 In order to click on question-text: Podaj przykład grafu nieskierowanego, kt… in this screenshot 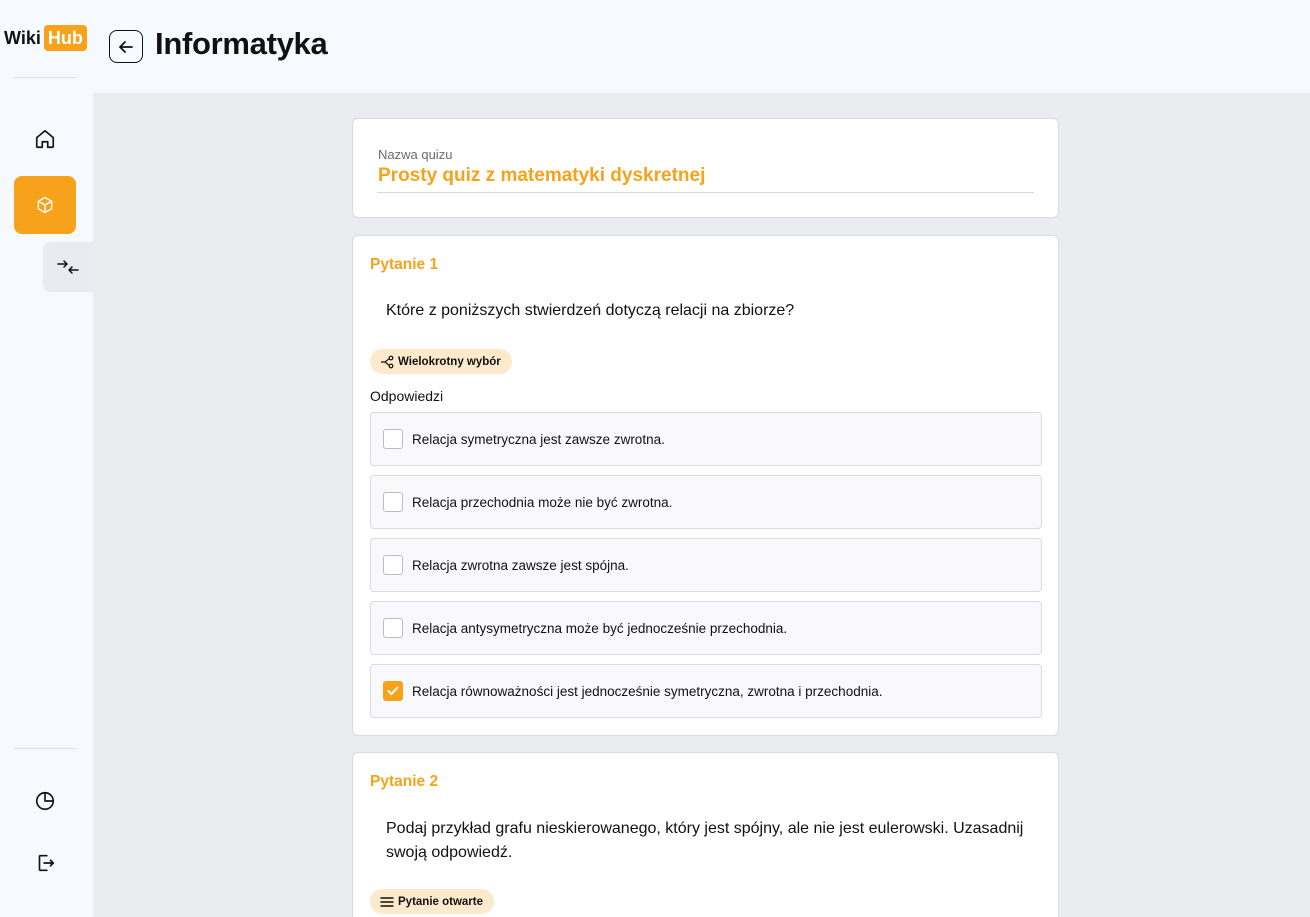, I will do `click(705, 840)`.